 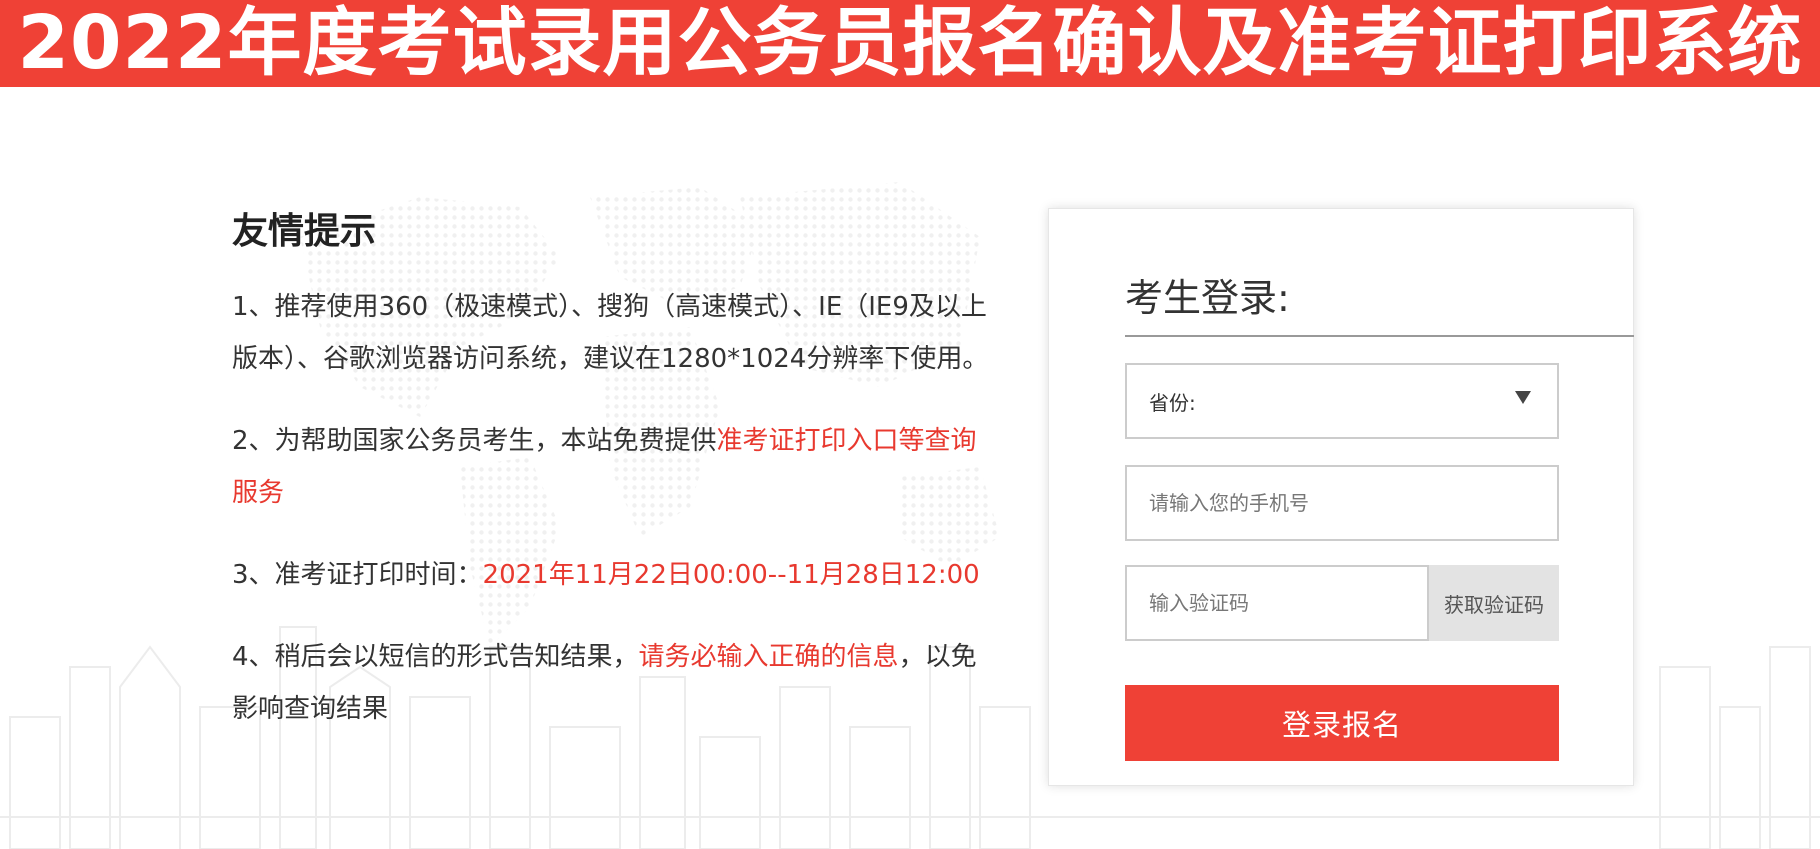 I want to click on province-label: 省份:, so click(x=1172, y=402).